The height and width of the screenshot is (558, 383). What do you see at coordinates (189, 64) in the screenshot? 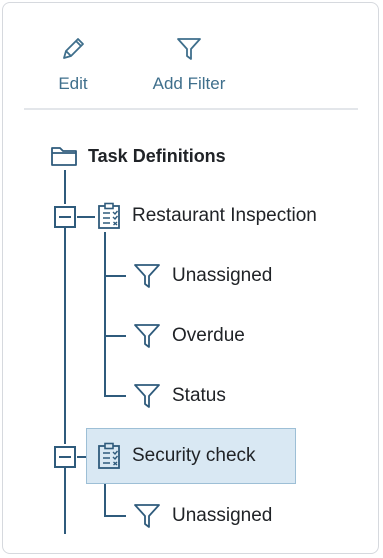
I see `add-filter-button: Add Filter` at bounding box center [189, 64].